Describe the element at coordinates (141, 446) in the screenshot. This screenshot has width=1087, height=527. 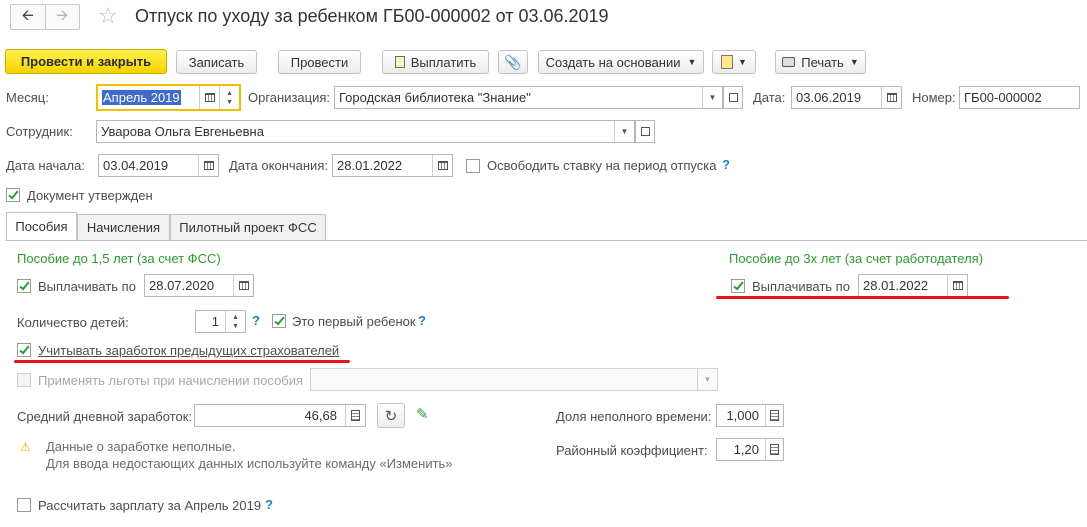
I see `warning-line-1: Данные о заработке неполные.` at that location.